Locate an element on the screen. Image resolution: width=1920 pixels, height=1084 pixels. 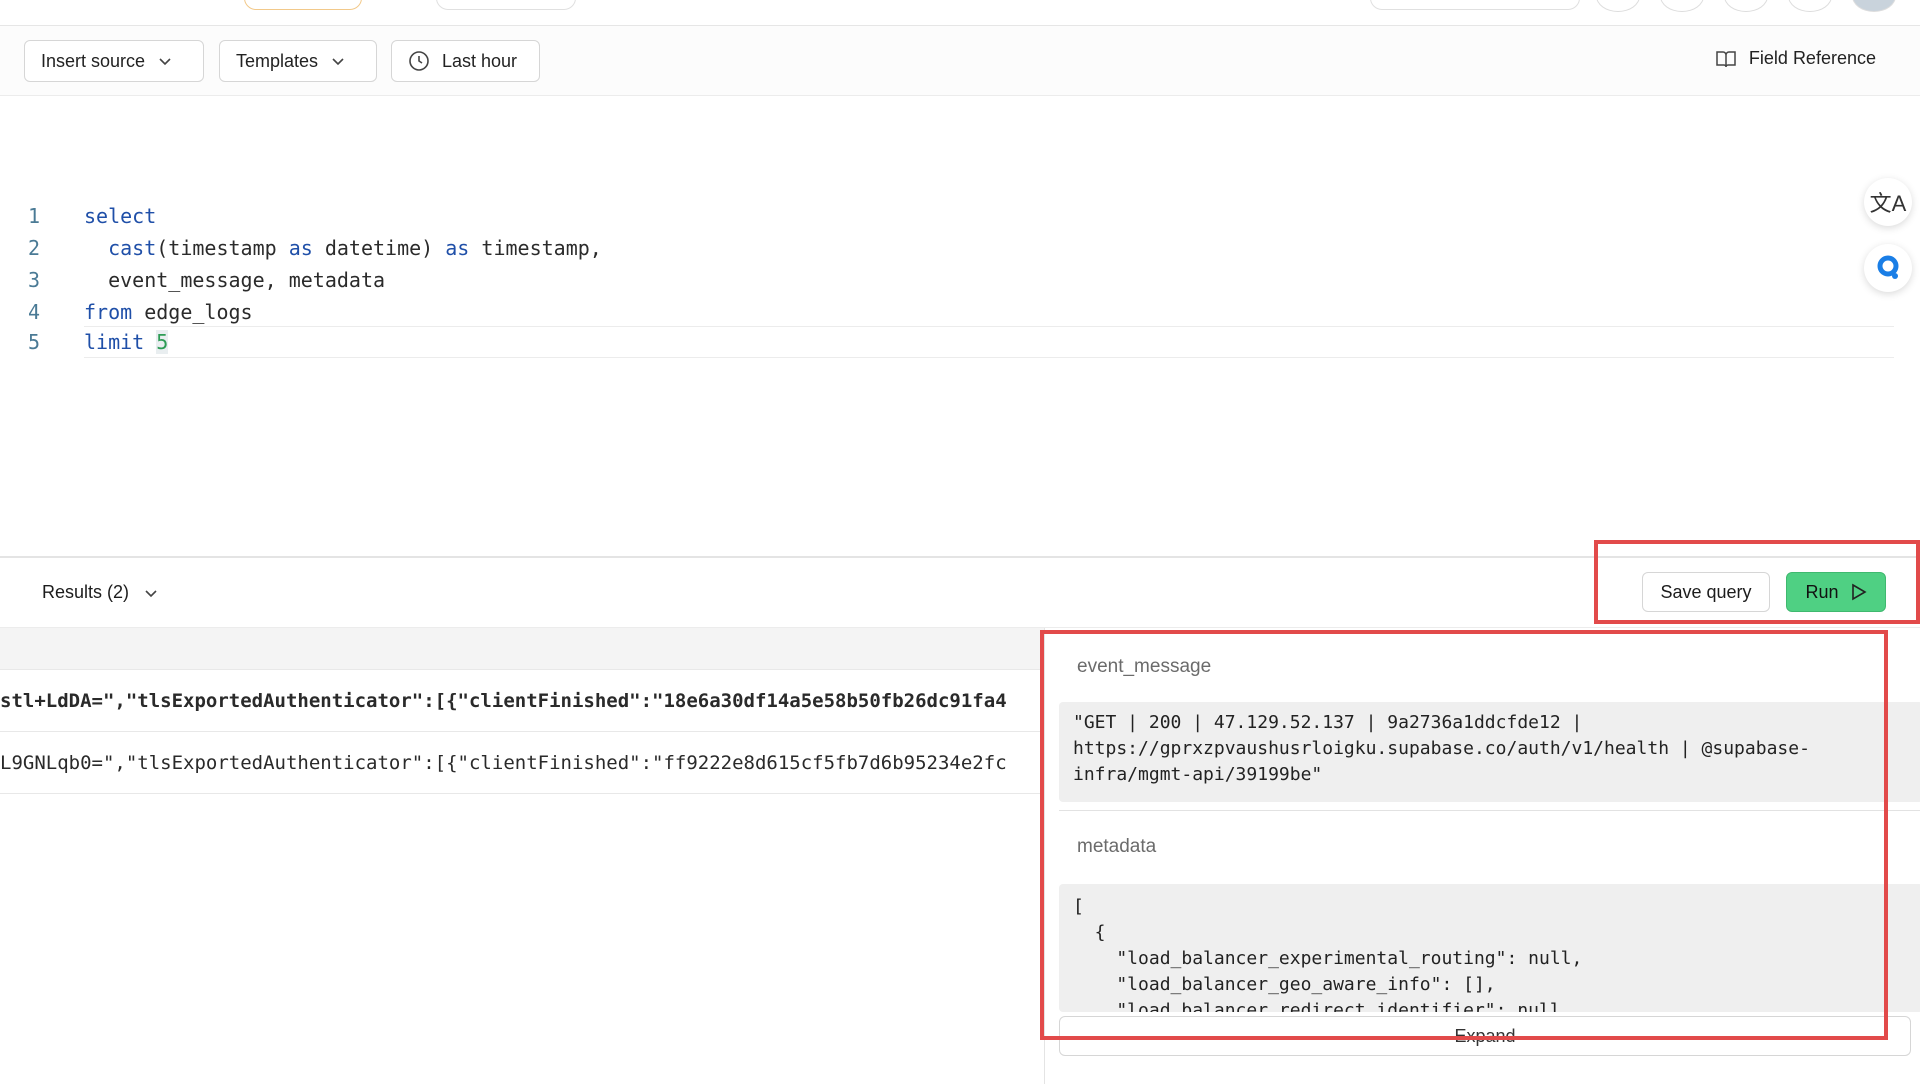
editor-line: 4 from edge_logs is located at coordinates (950, 312).